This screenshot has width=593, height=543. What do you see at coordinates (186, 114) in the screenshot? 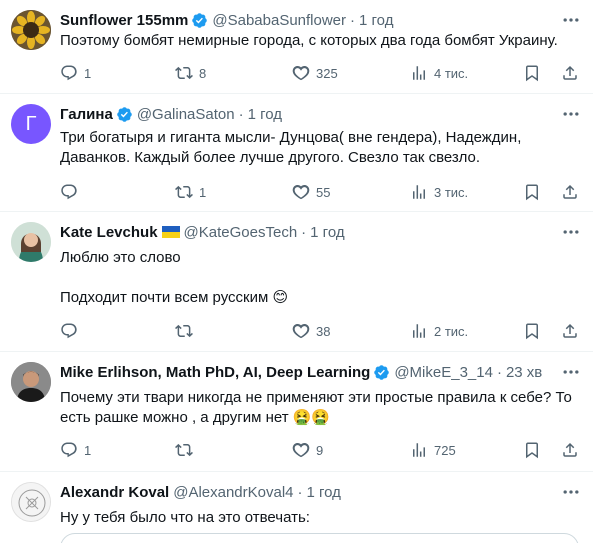
I see `author-handle: @GalinaSaton` at bounding box center [186, 114].